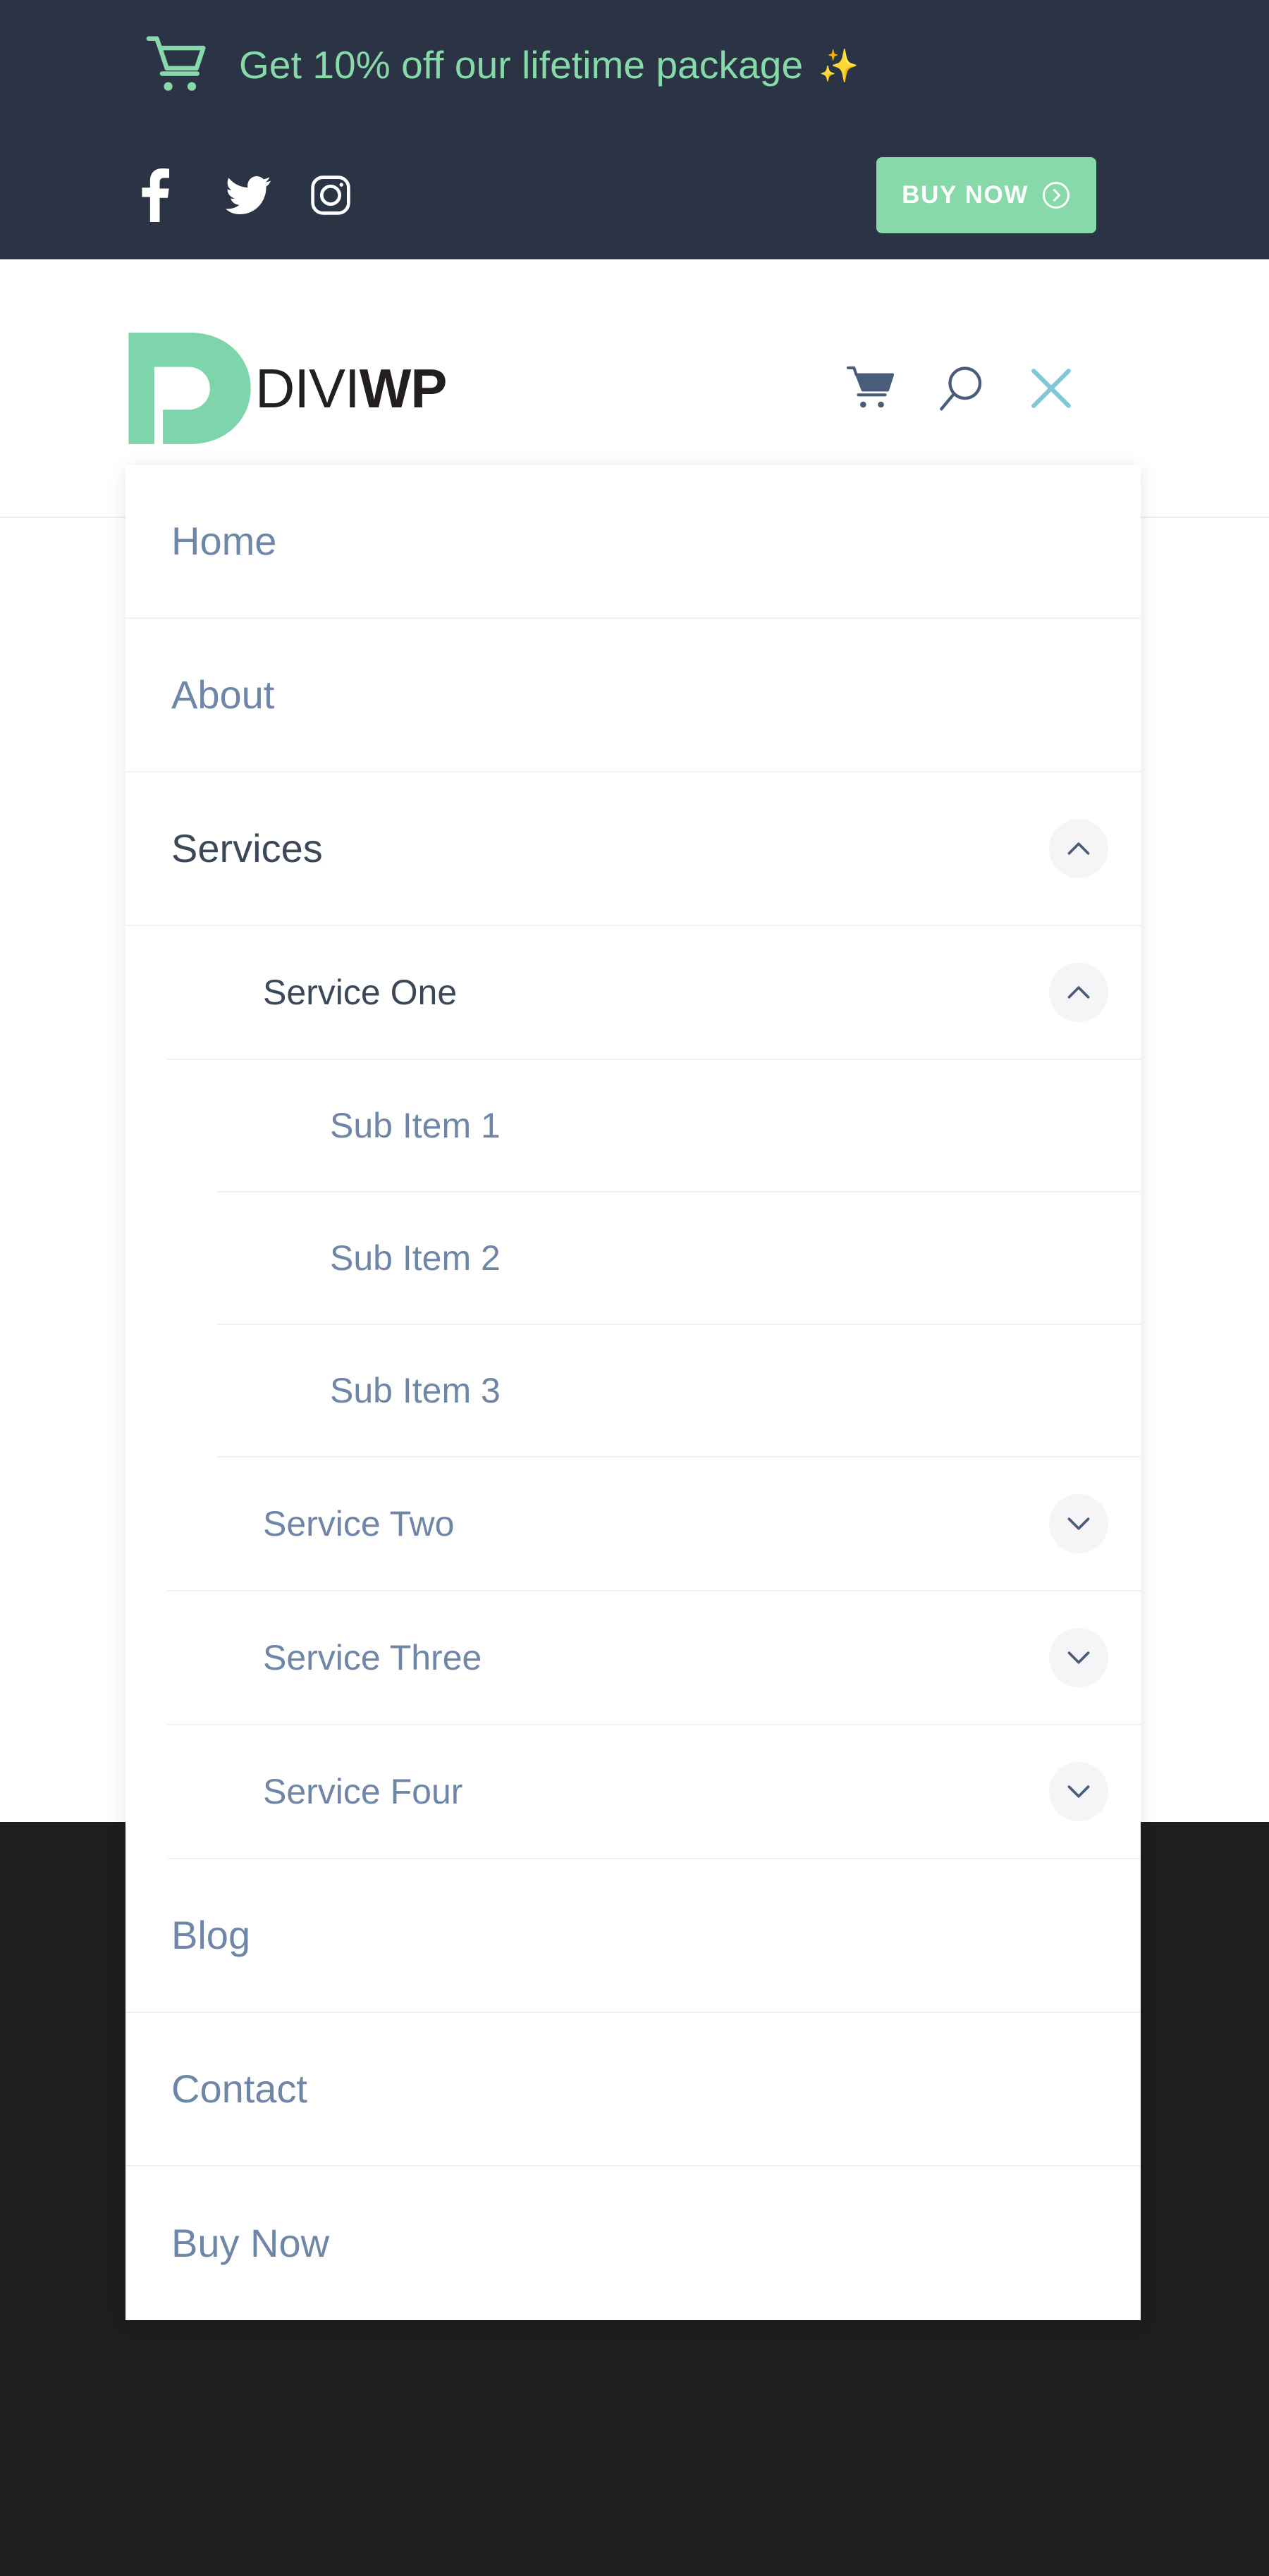 The height and width of the screenshot is (2576, 1269). Describe the element at coordinates (183, 196) in the screenshot. I see `facebook-icon` at that location.